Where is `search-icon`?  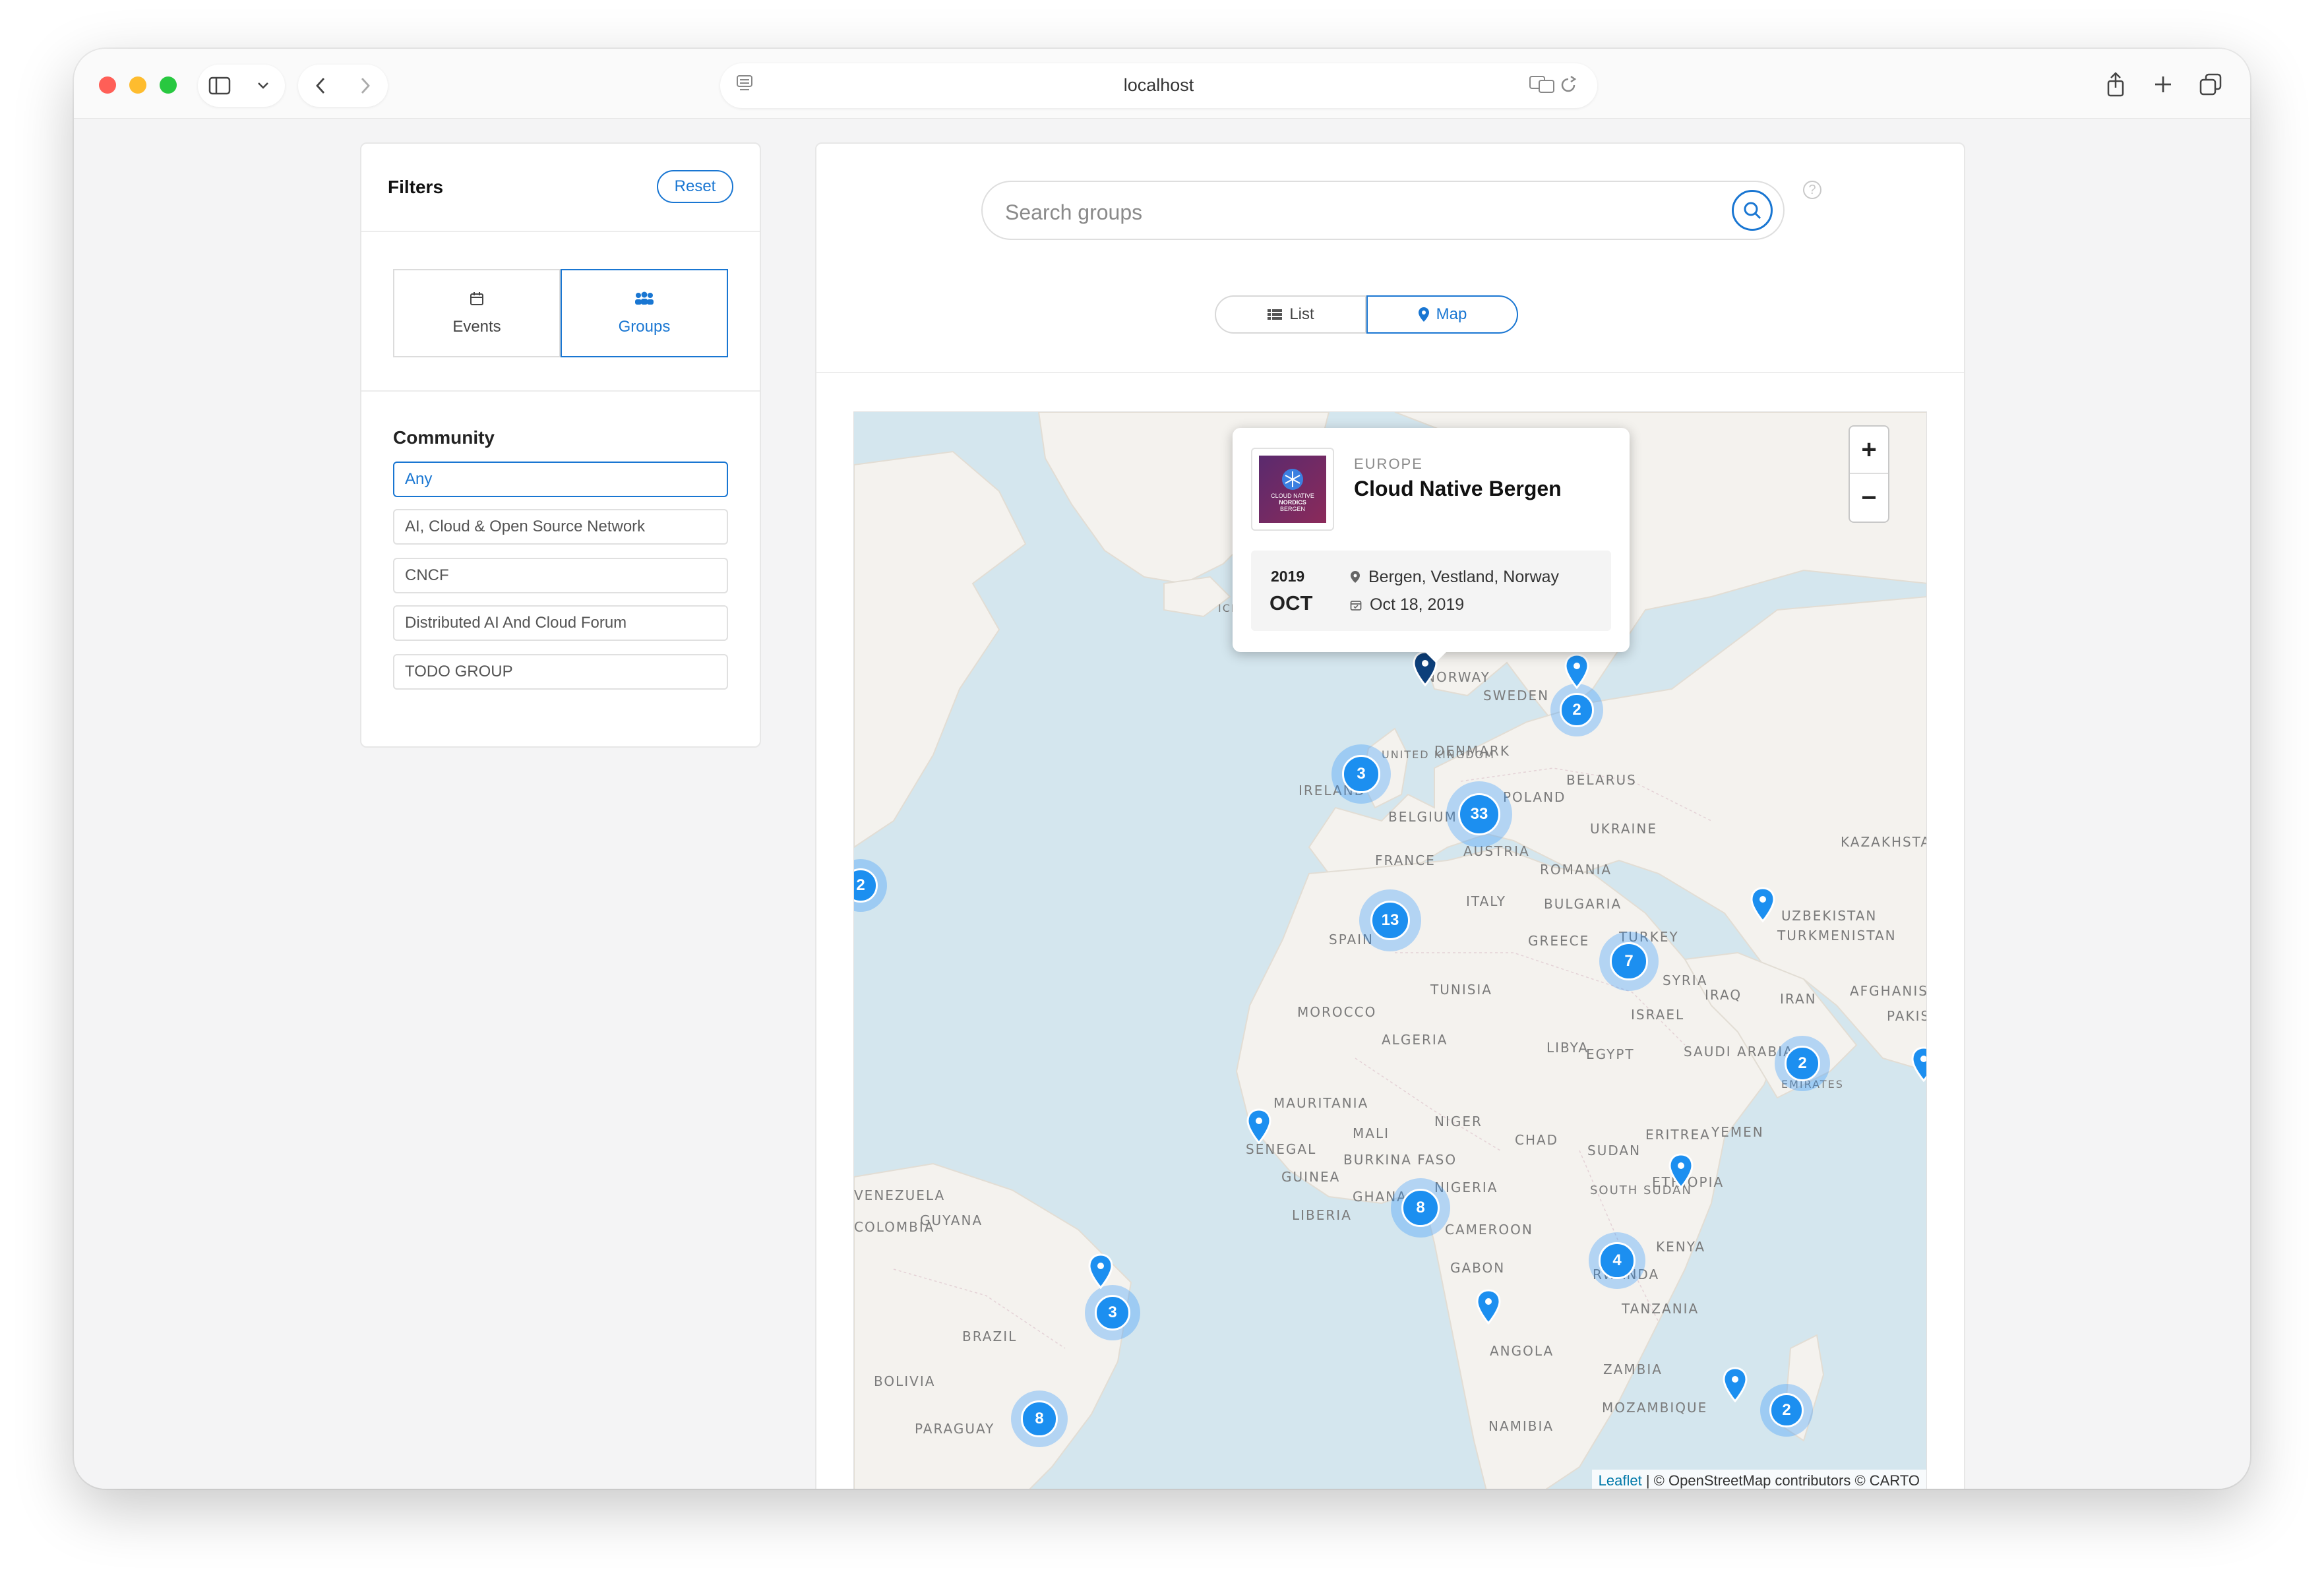
search-icon is located at coordinates (1752, 211).